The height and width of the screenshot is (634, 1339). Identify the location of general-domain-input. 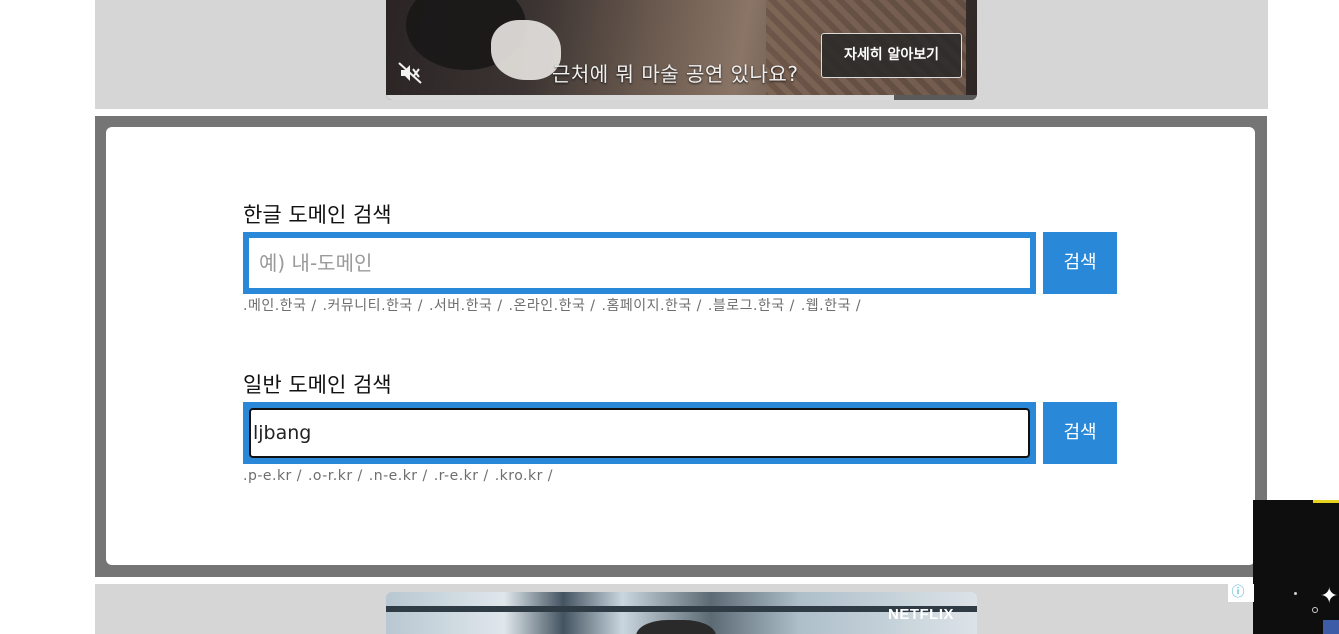
(639, 433).